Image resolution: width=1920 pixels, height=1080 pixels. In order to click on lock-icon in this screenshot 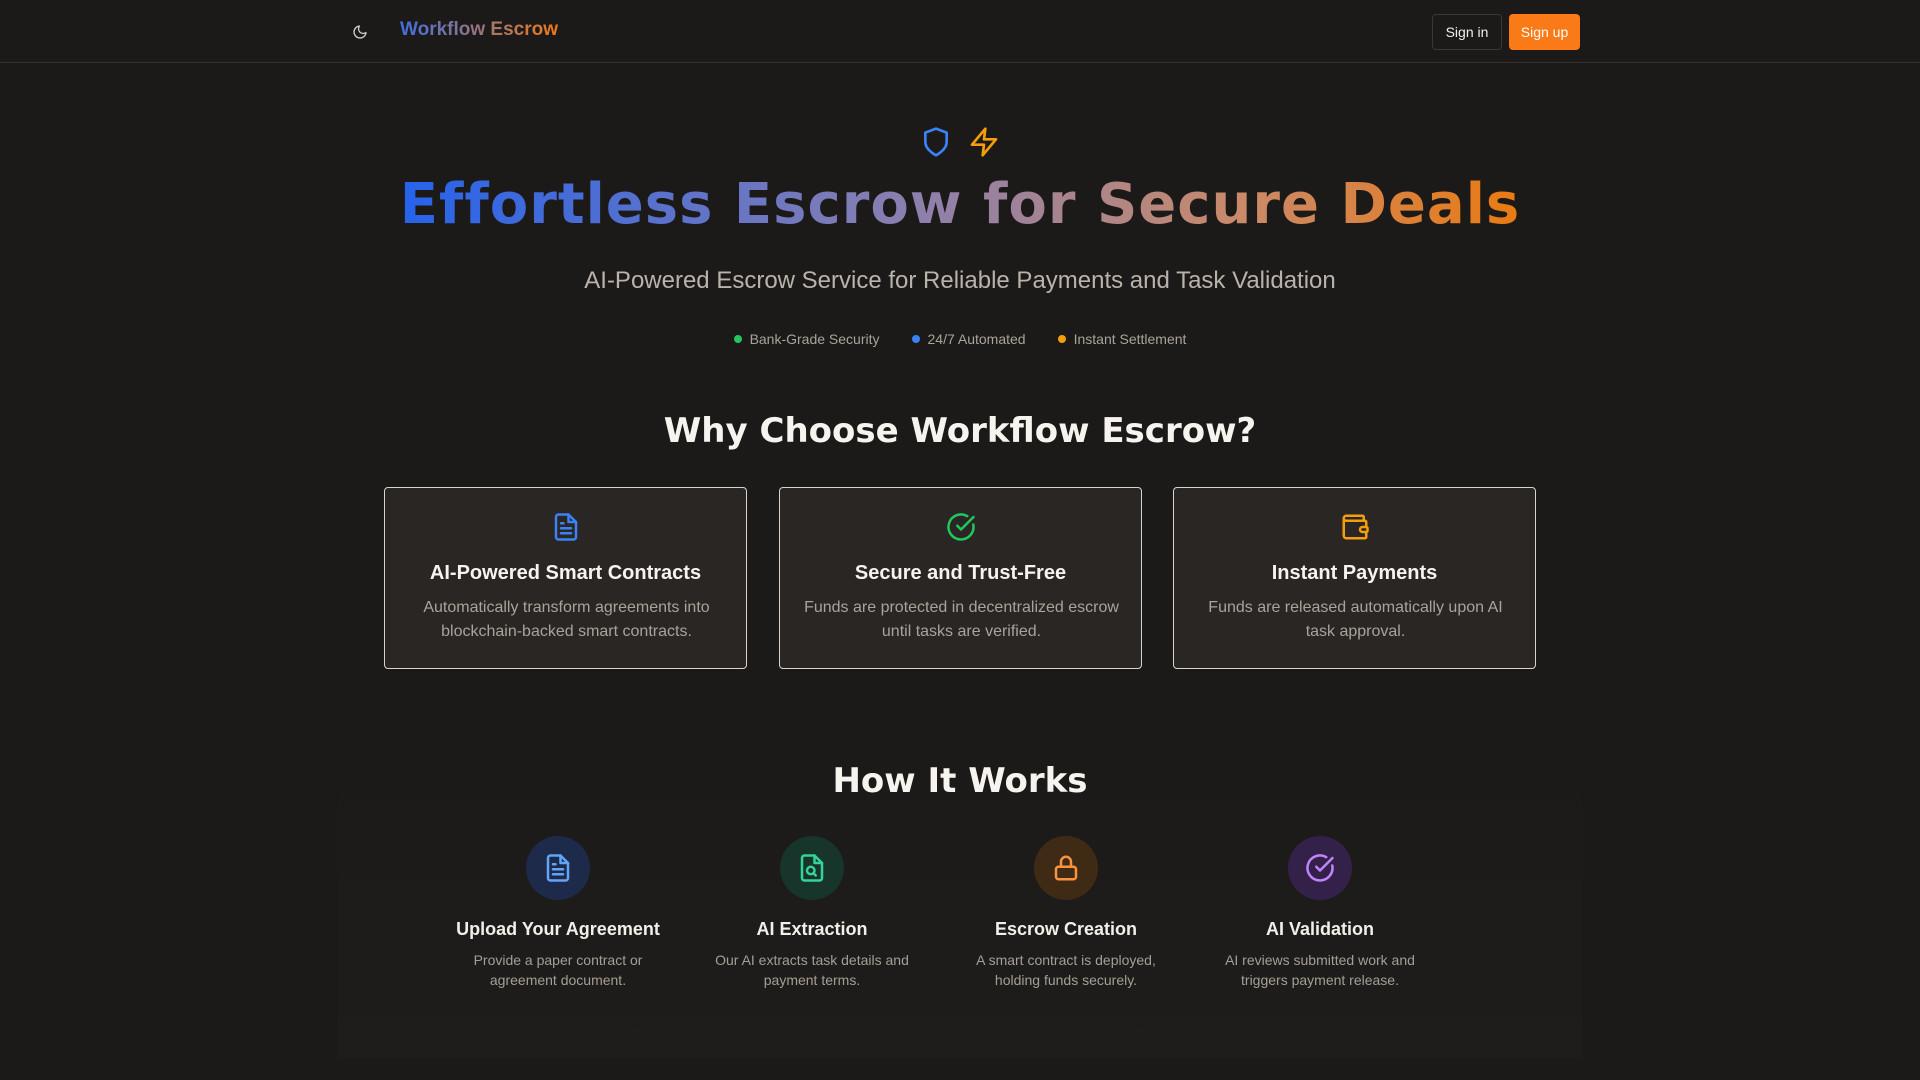, I will do `click(1066, 868)`.